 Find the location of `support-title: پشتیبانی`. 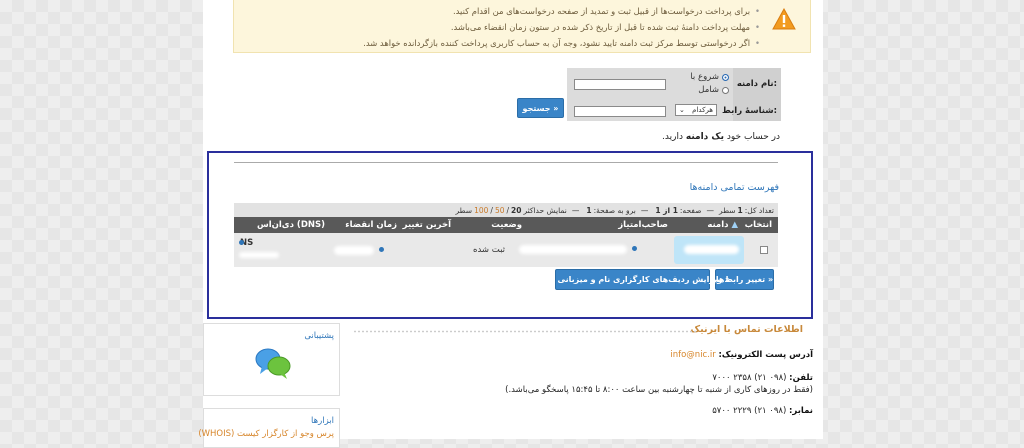

support-title: پشتیبانی is located at coordinates (319, 336).